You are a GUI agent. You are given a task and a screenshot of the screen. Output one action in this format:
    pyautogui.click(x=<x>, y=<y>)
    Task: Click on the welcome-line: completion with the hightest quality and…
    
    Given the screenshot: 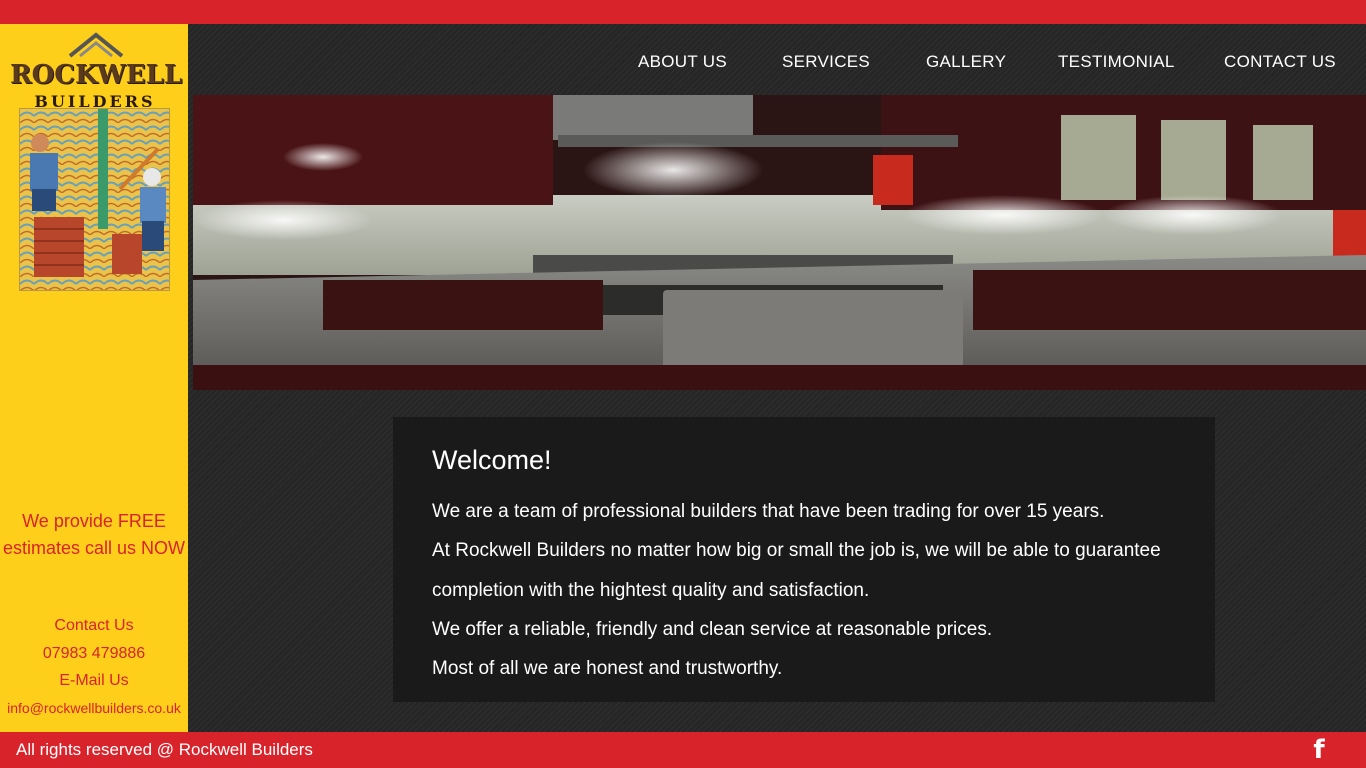 What is the action you would take?
    pyautogui.click(x=651, y=590)
    